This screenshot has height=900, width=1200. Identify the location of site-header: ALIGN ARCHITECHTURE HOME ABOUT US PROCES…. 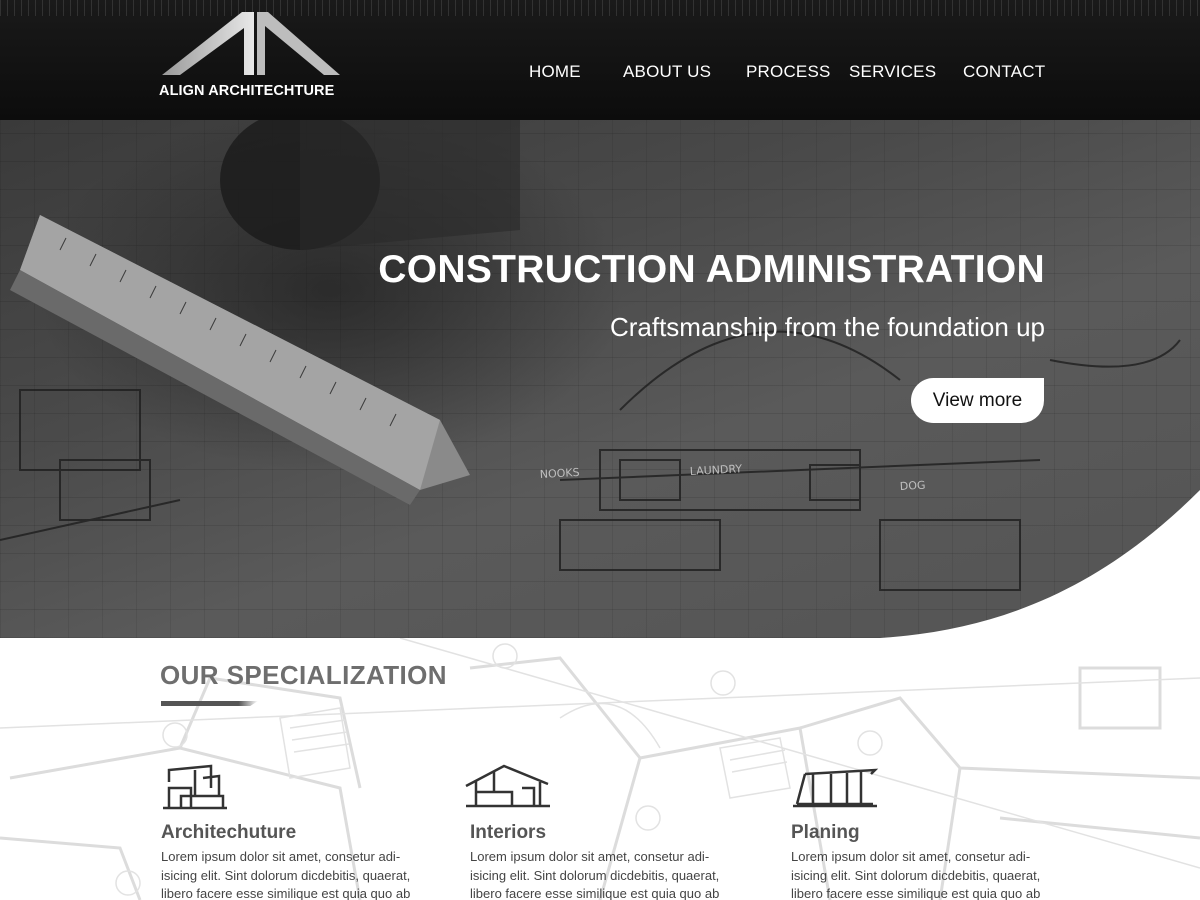
(600, 60).